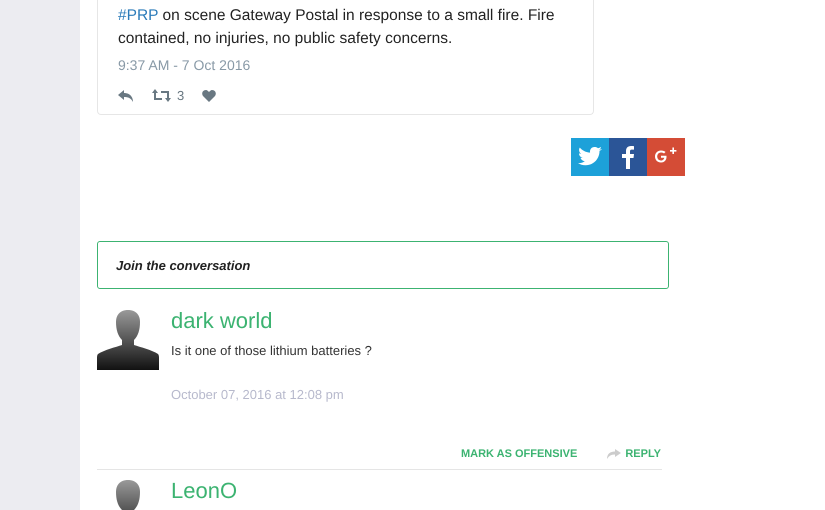 This screenshot has height=510, width=825. What do you see at coordinates (126, 96) in the screenshot?
I see `reply-icon` at bounding box center [126, 96].